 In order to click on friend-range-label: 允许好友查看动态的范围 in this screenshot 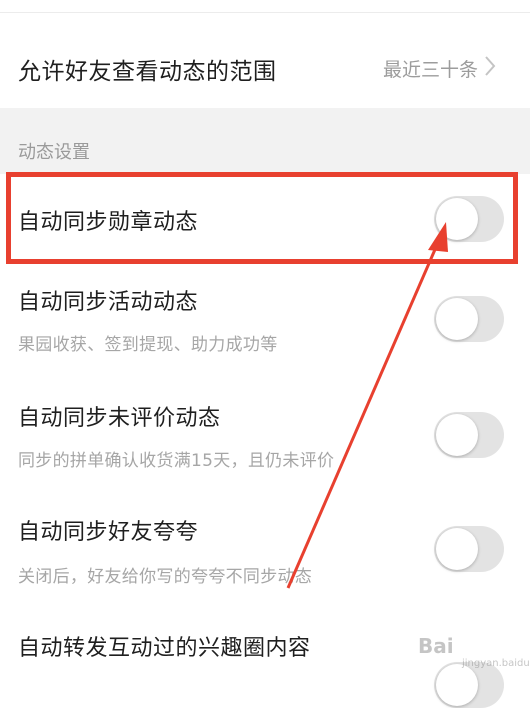, I will do `click(147, 72)`.